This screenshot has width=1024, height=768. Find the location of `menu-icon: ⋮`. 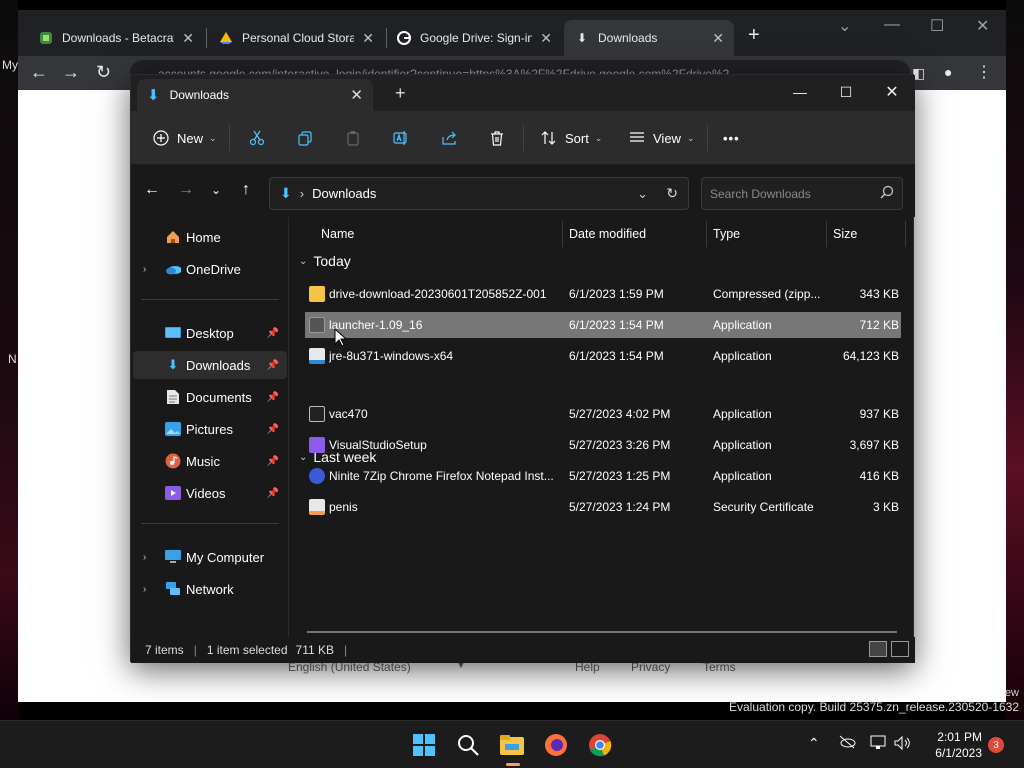

menu-icon: ⋮ is located at coordinates (984, 72).